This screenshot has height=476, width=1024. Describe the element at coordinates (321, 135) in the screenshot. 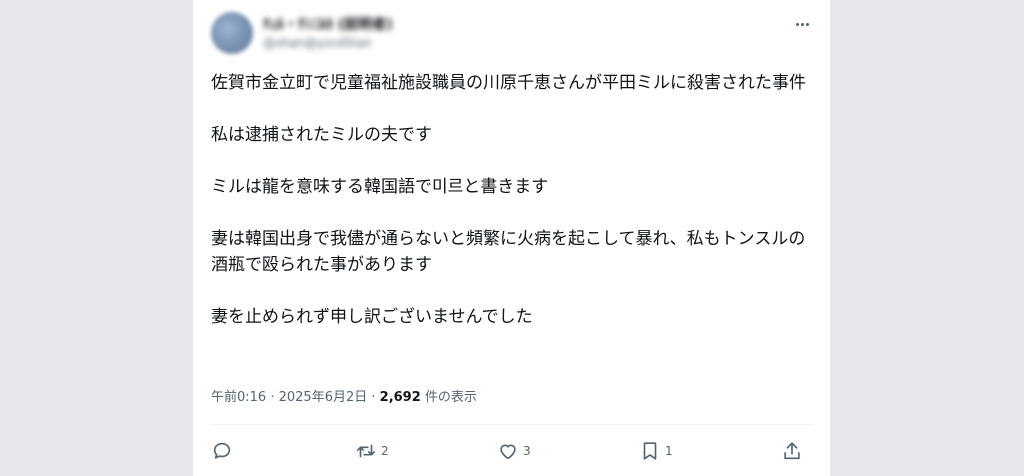

I see `tweet-paragraph: 私は逮捕されたミルの夫です` at that location.